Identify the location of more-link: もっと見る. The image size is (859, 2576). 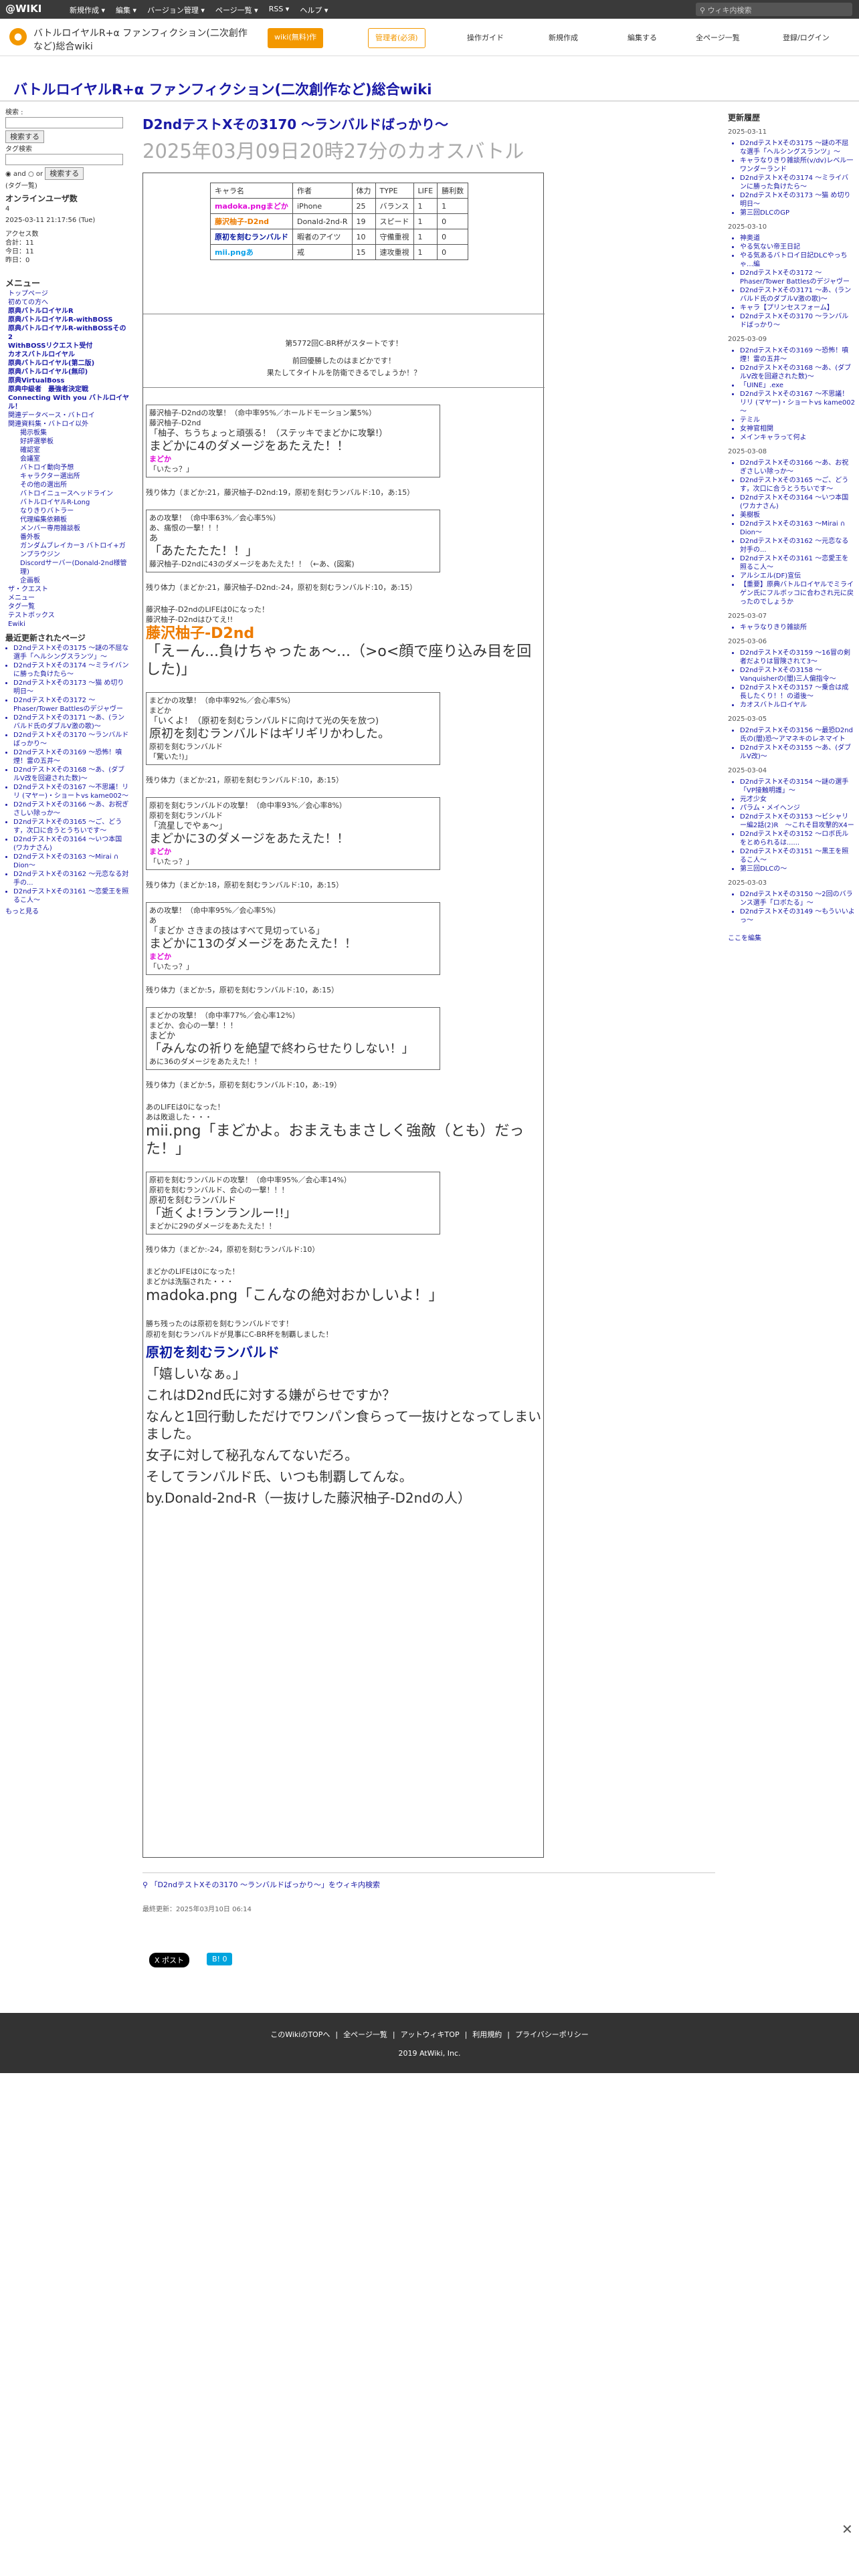
(67, 911).